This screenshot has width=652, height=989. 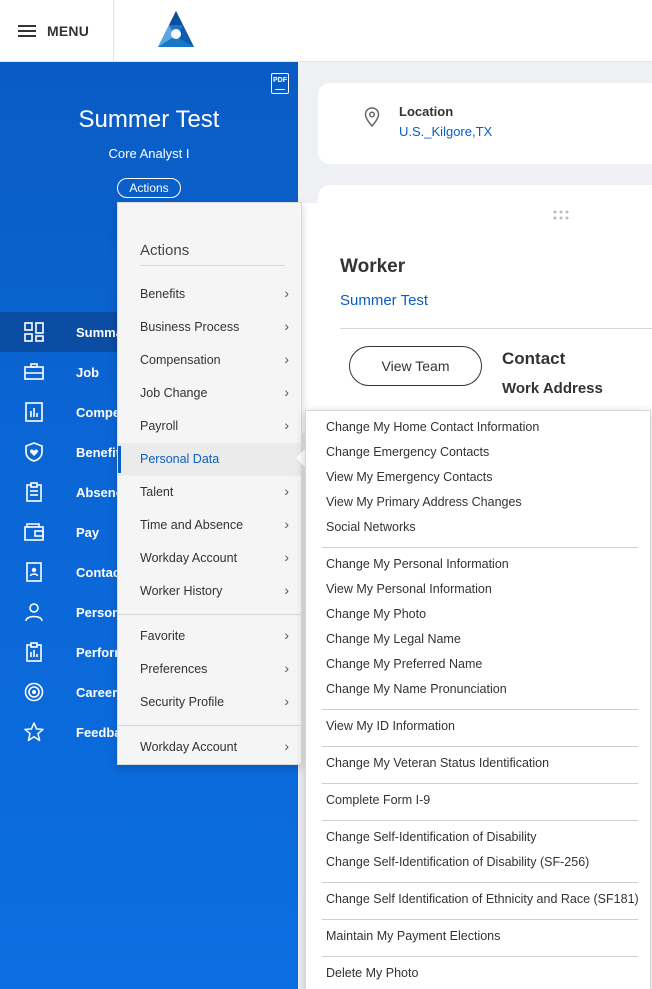 I want to click on person-icon, so click(x=34, y=612).